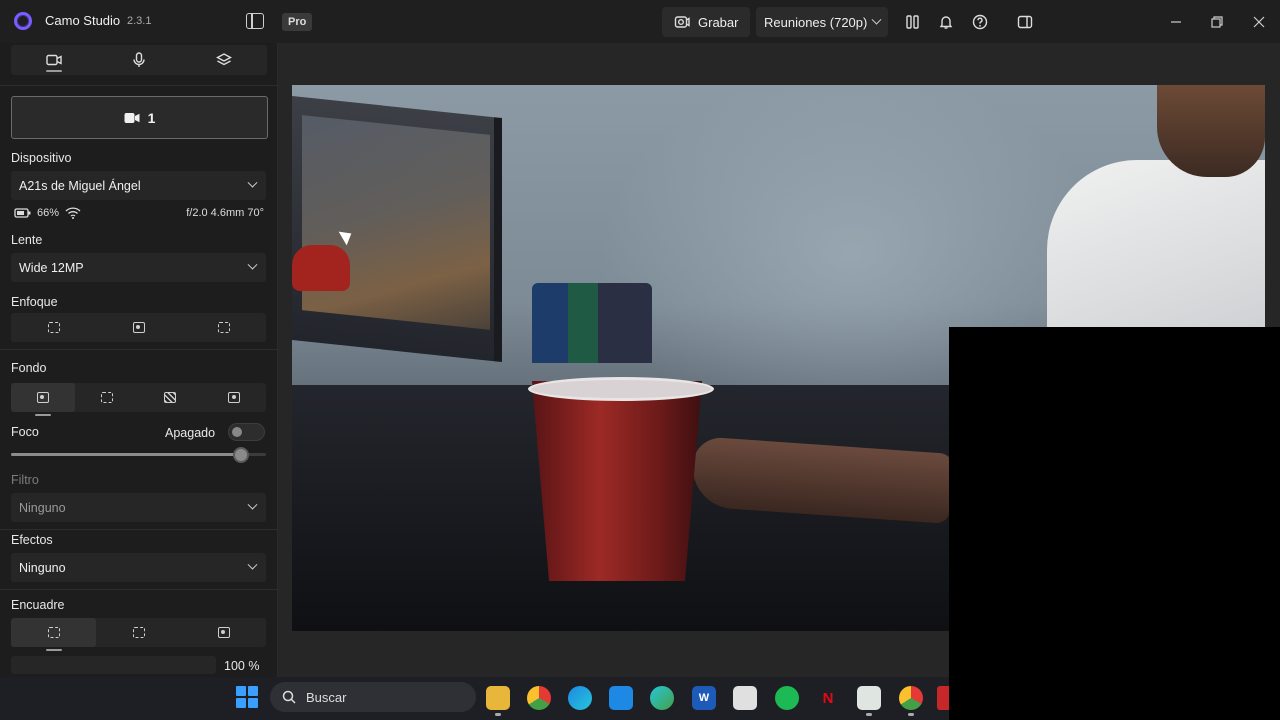 The width and height of the screenshot is (1280, 720). I want to click on layers-icon, so click(224, 59).